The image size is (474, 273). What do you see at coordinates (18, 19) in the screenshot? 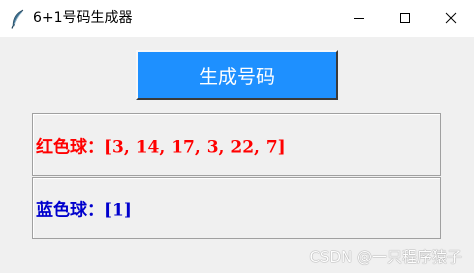
I see `feather-icon` at bounding box center [18, 19].